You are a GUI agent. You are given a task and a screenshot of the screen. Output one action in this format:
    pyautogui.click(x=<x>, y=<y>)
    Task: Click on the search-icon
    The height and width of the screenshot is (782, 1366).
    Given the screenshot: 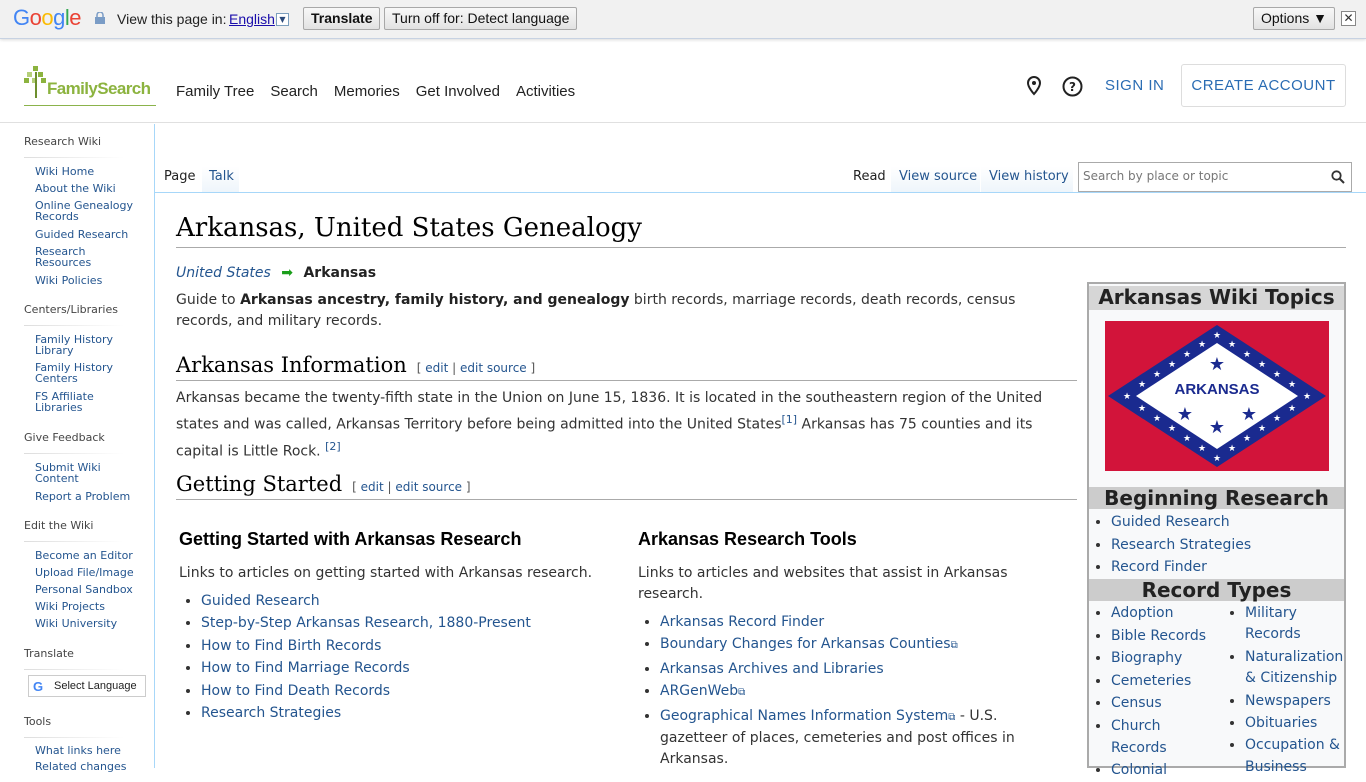 What is the action you would take?
    pyautogui.click(x=1338, y=177)
    